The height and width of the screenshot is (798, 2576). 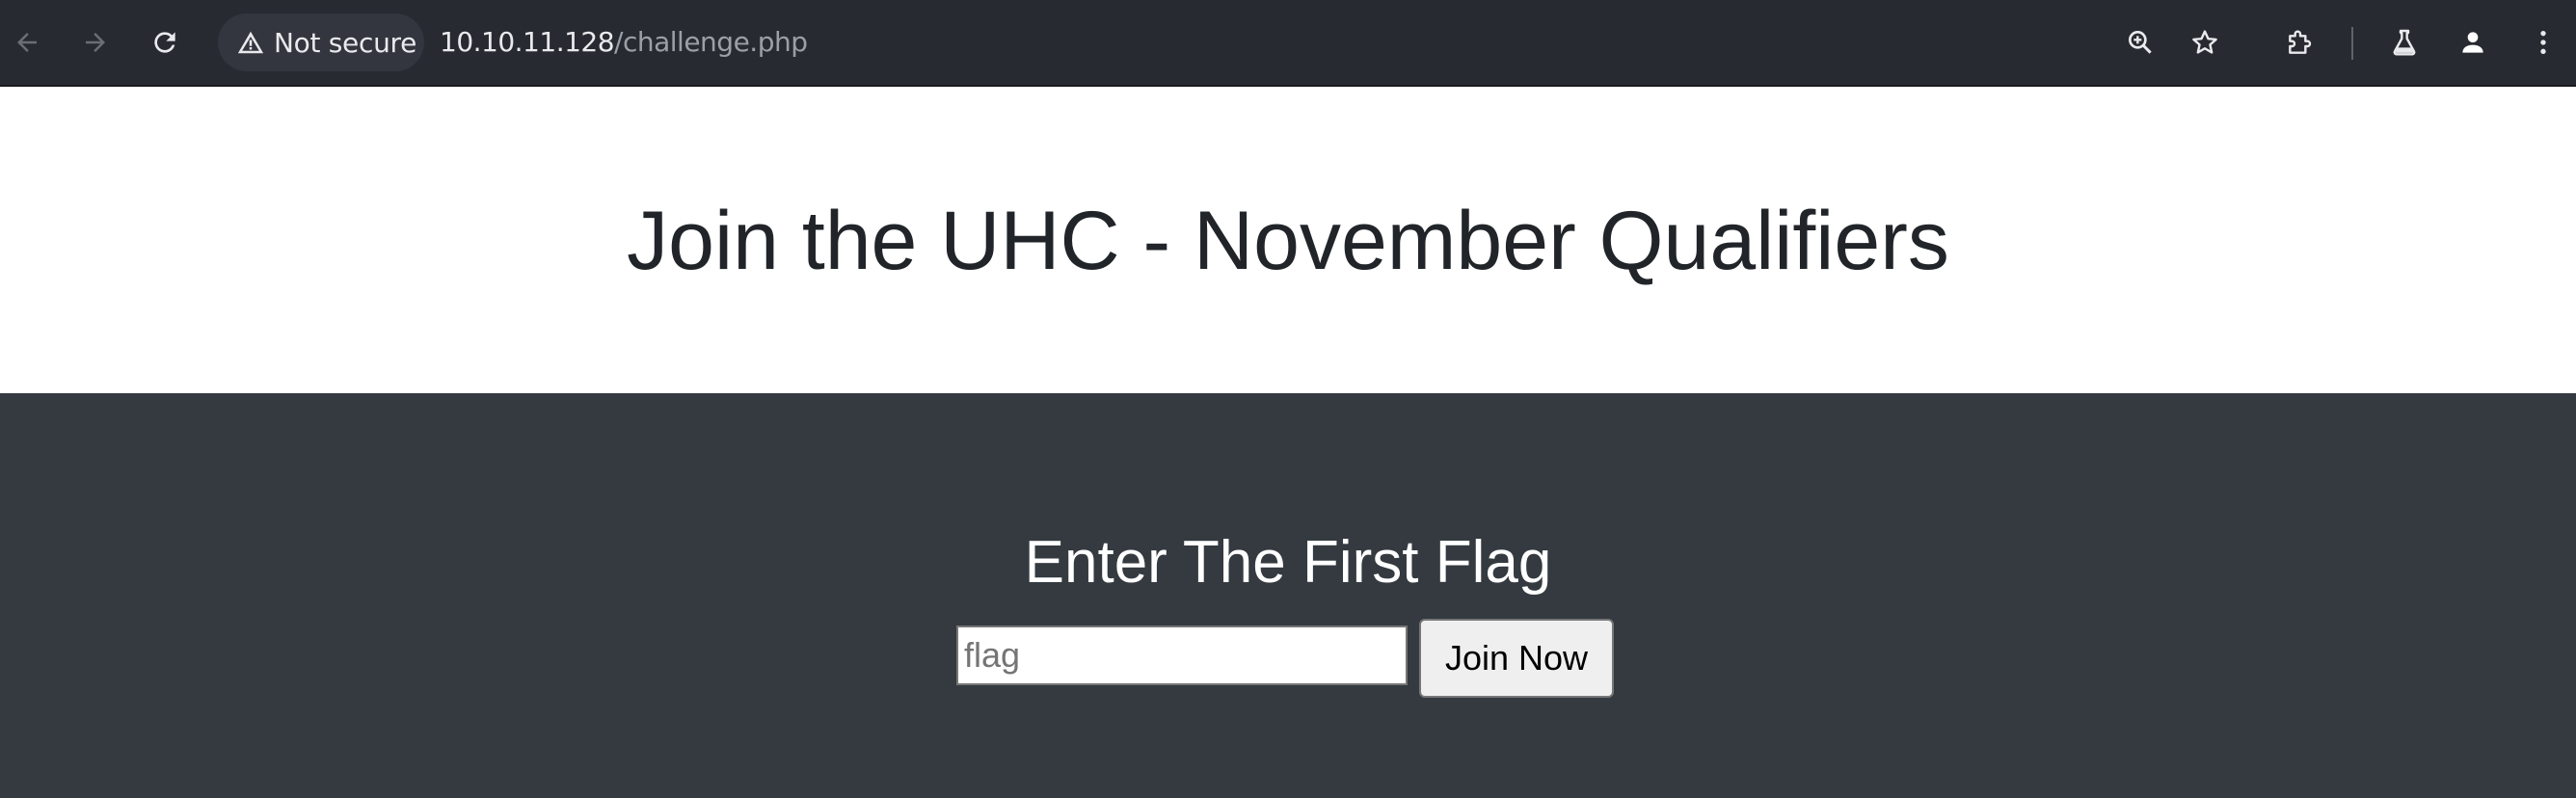 I want to click on three-dots-icon, so click(x=2543, y=42).